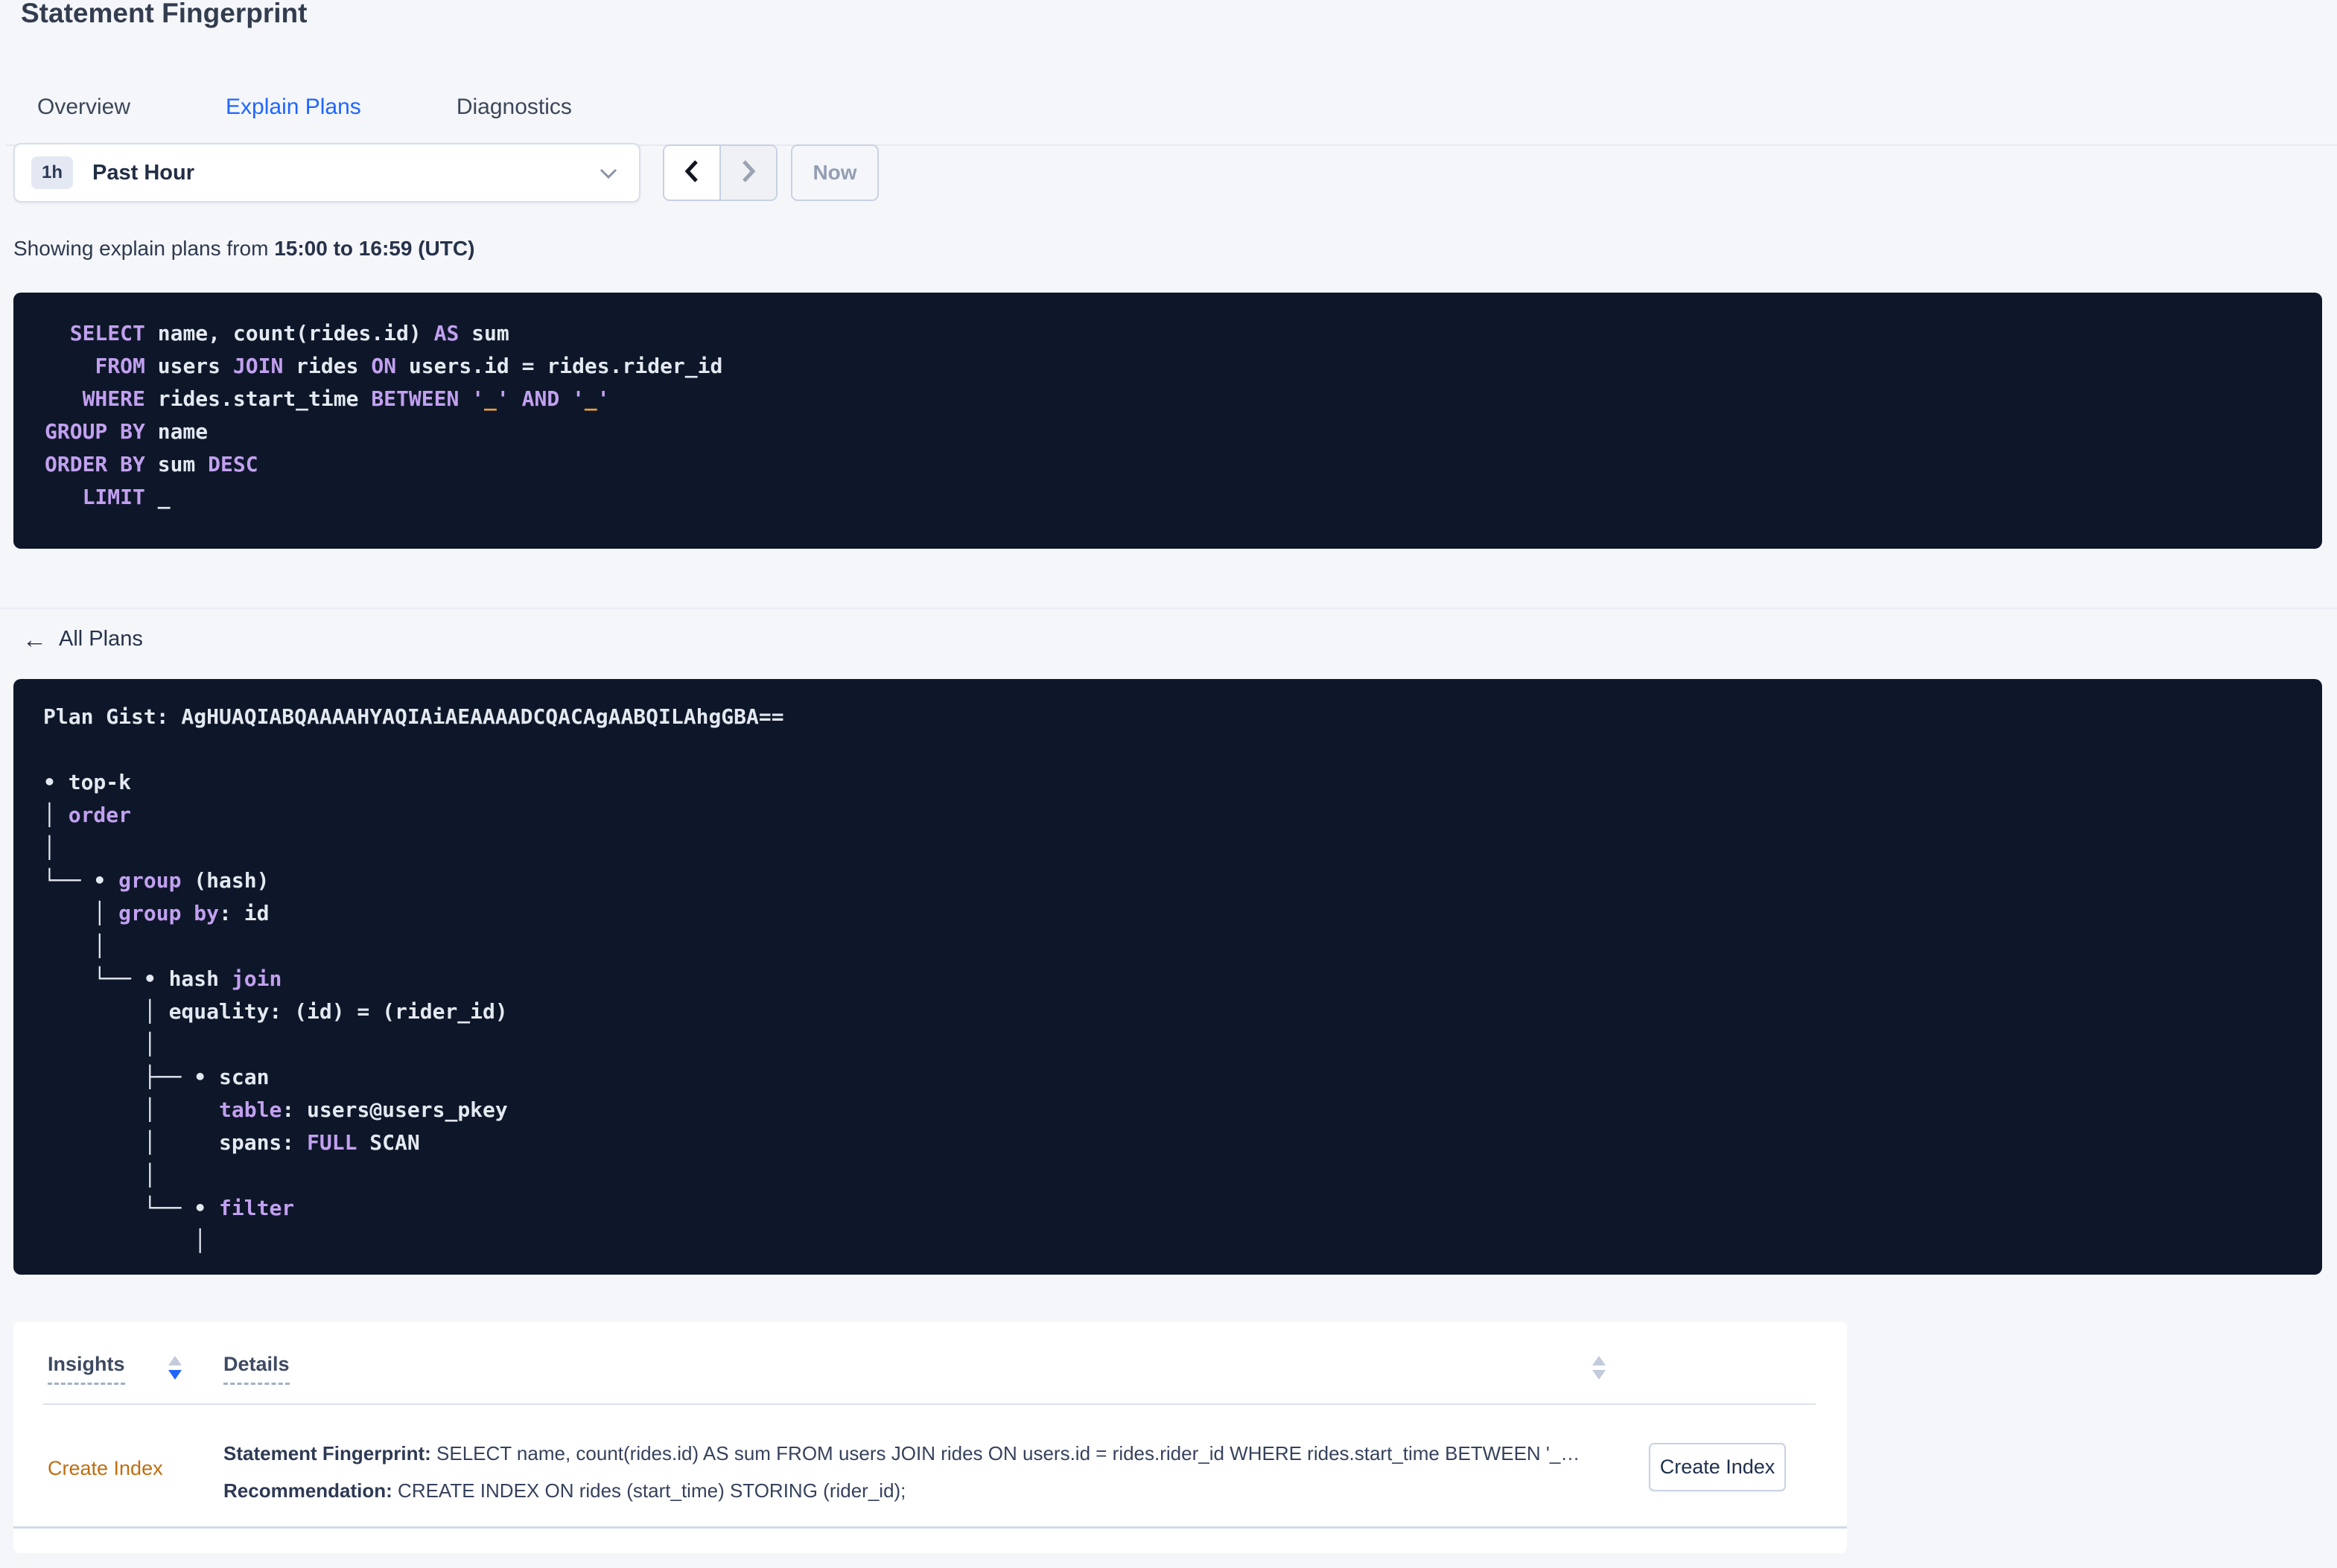 The height and width of the screenshot is (1568, 2337). I want to click on showing-range-prefix: Showing explain plans from, so click(144, 248).